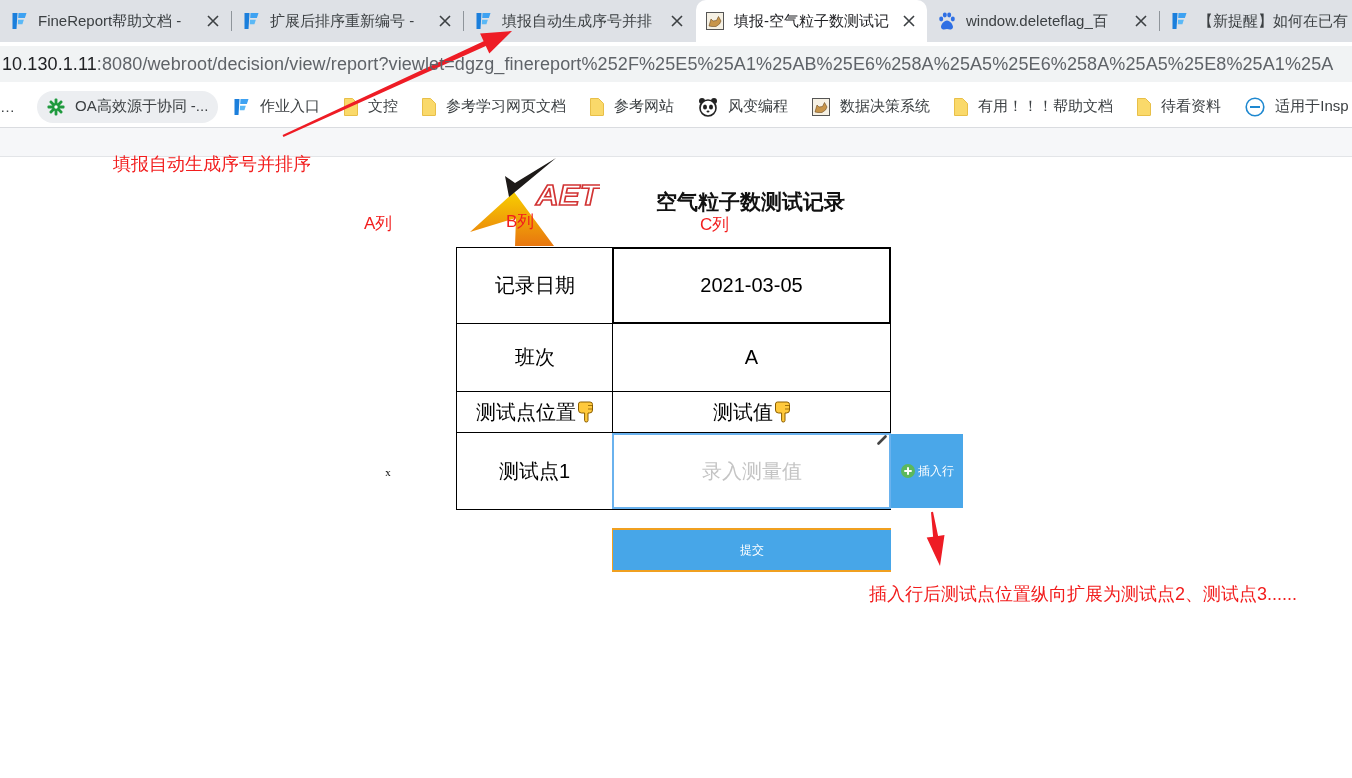 The width and height of the screenshot is (1352, 778). I want to click on browser-tab: 扩展后排序重新编号 -, so click(347, 21).